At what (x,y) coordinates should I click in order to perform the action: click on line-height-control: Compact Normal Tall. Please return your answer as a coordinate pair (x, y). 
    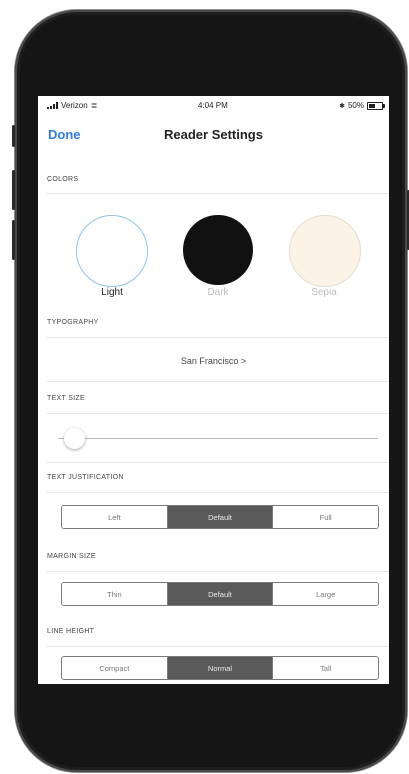
    Looking at the image, I should click on (220, 668).